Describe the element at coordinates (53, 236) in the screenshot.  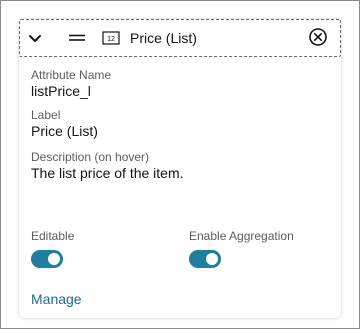
I see `editable-label: Editable` at that location.